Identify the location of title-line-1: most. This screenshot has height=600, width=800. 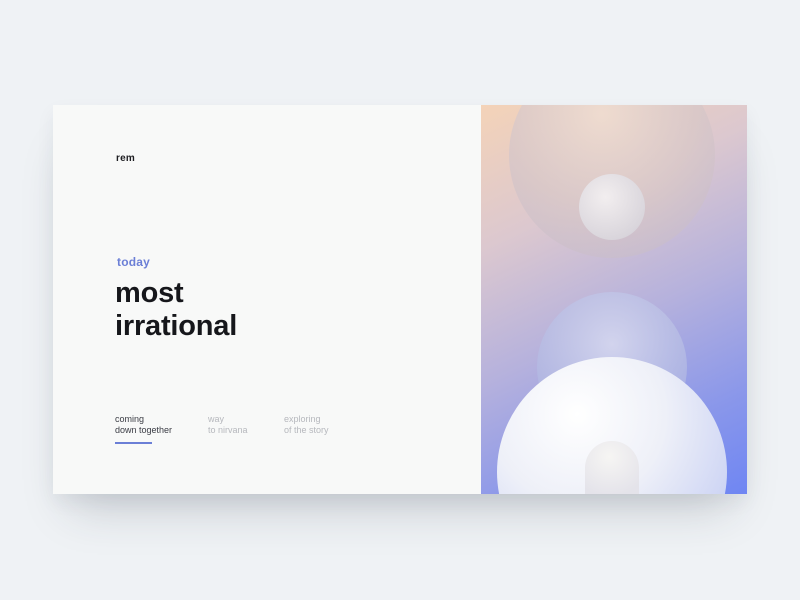
(149, 293).